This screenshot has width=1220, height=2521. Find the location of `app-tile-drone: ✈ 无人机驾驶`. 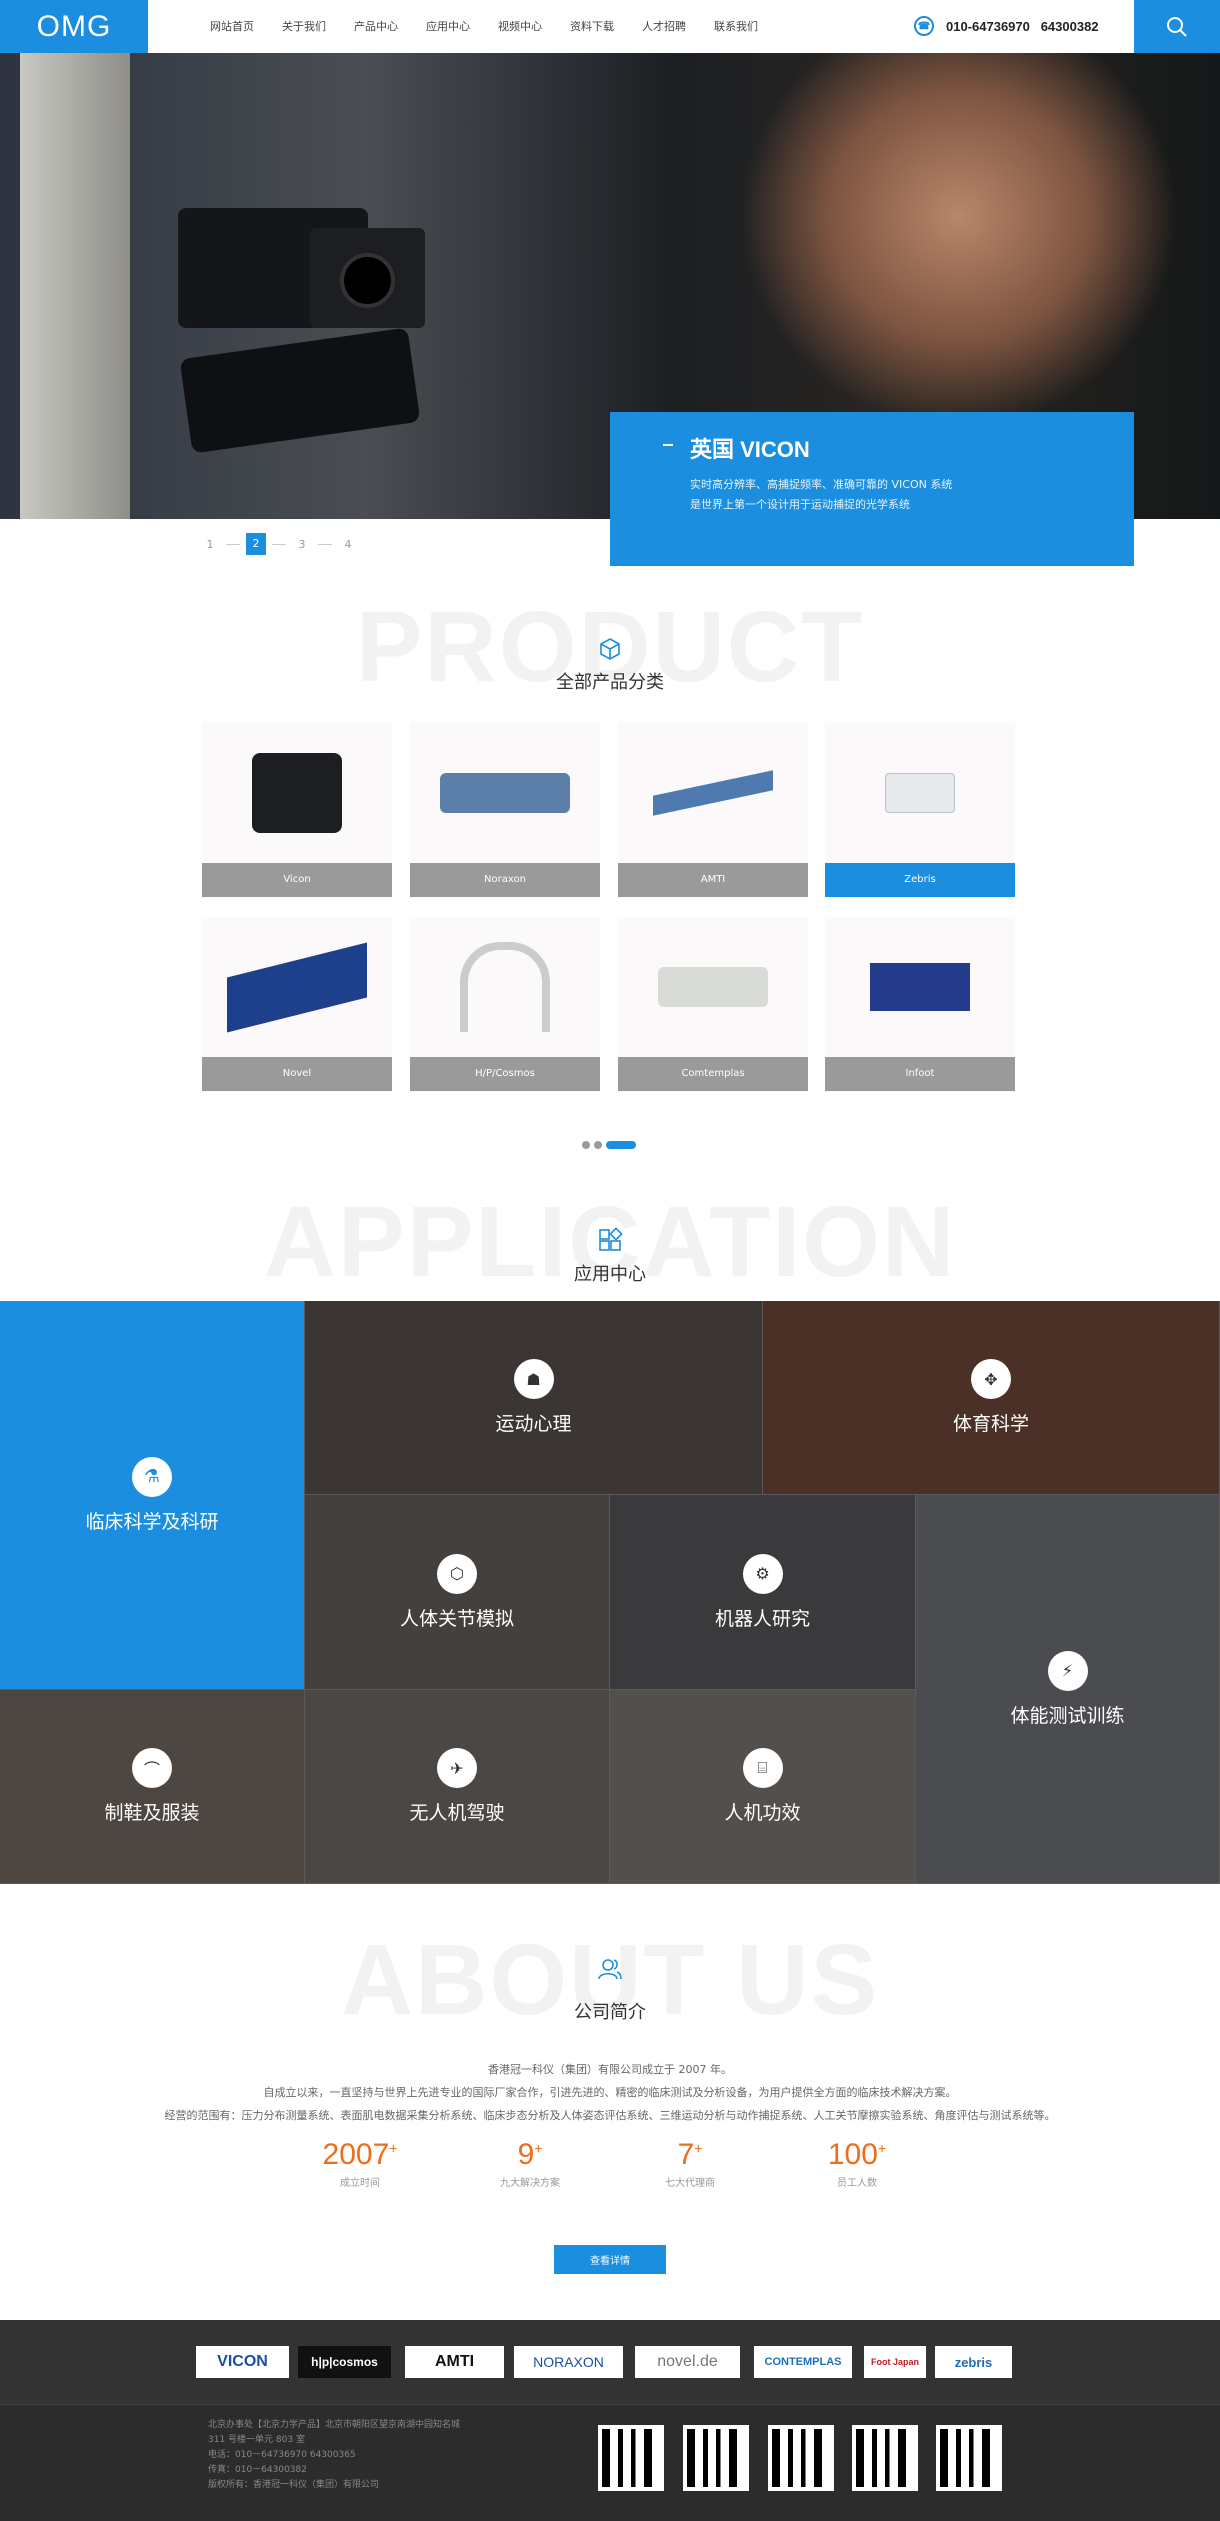

app-tile-drone: ✈ 无人机驾驶 is located at coordinates (457, 1787).